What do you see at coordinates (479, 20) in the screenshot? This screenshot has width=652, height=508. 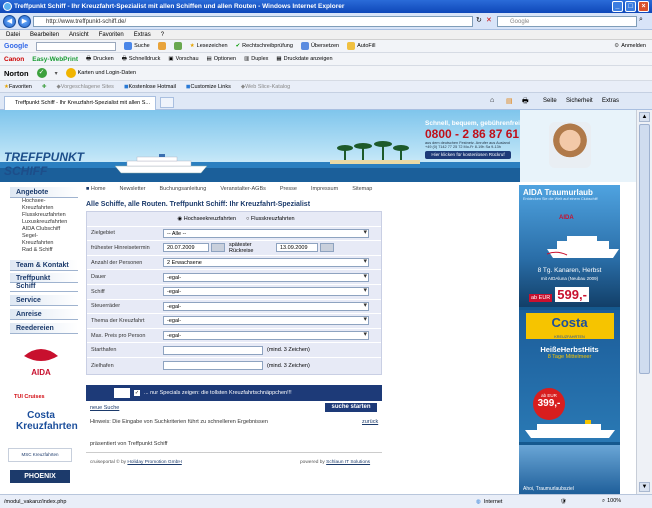 I see `refresh-icon: ↻` at bounding box center [479, 20].